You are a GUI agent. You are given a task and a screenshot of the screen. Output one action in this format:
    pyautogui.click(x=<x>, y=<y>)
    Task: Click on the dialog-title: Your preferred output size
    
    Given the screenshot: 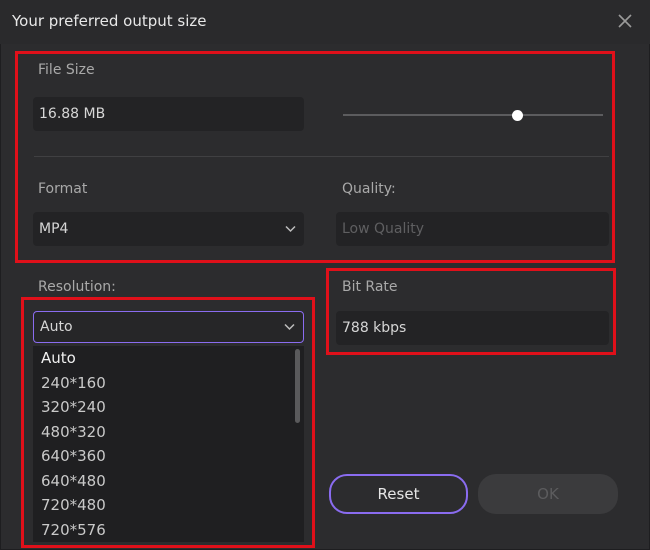 What is the action you would take?
    pyautogui.click(x=109, y=21)
    